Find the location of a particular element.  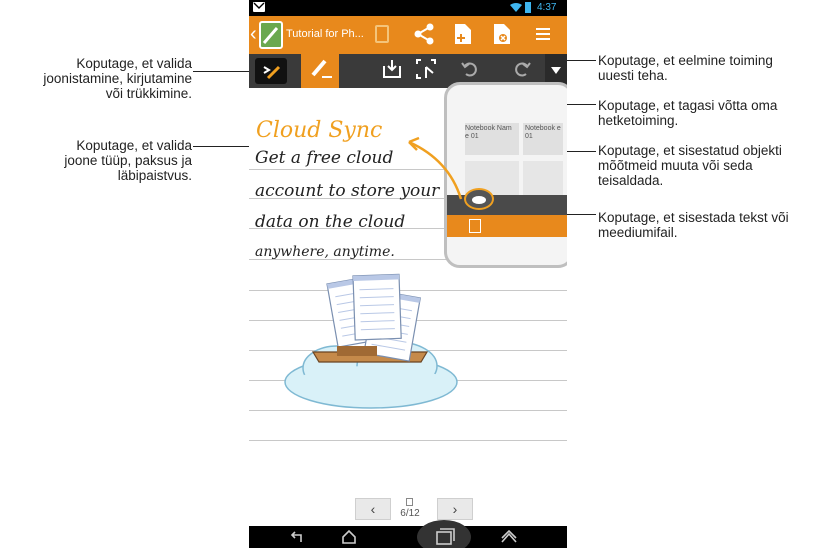

thumb-label: Notebook e 01 is located at coordinates (543, 132).